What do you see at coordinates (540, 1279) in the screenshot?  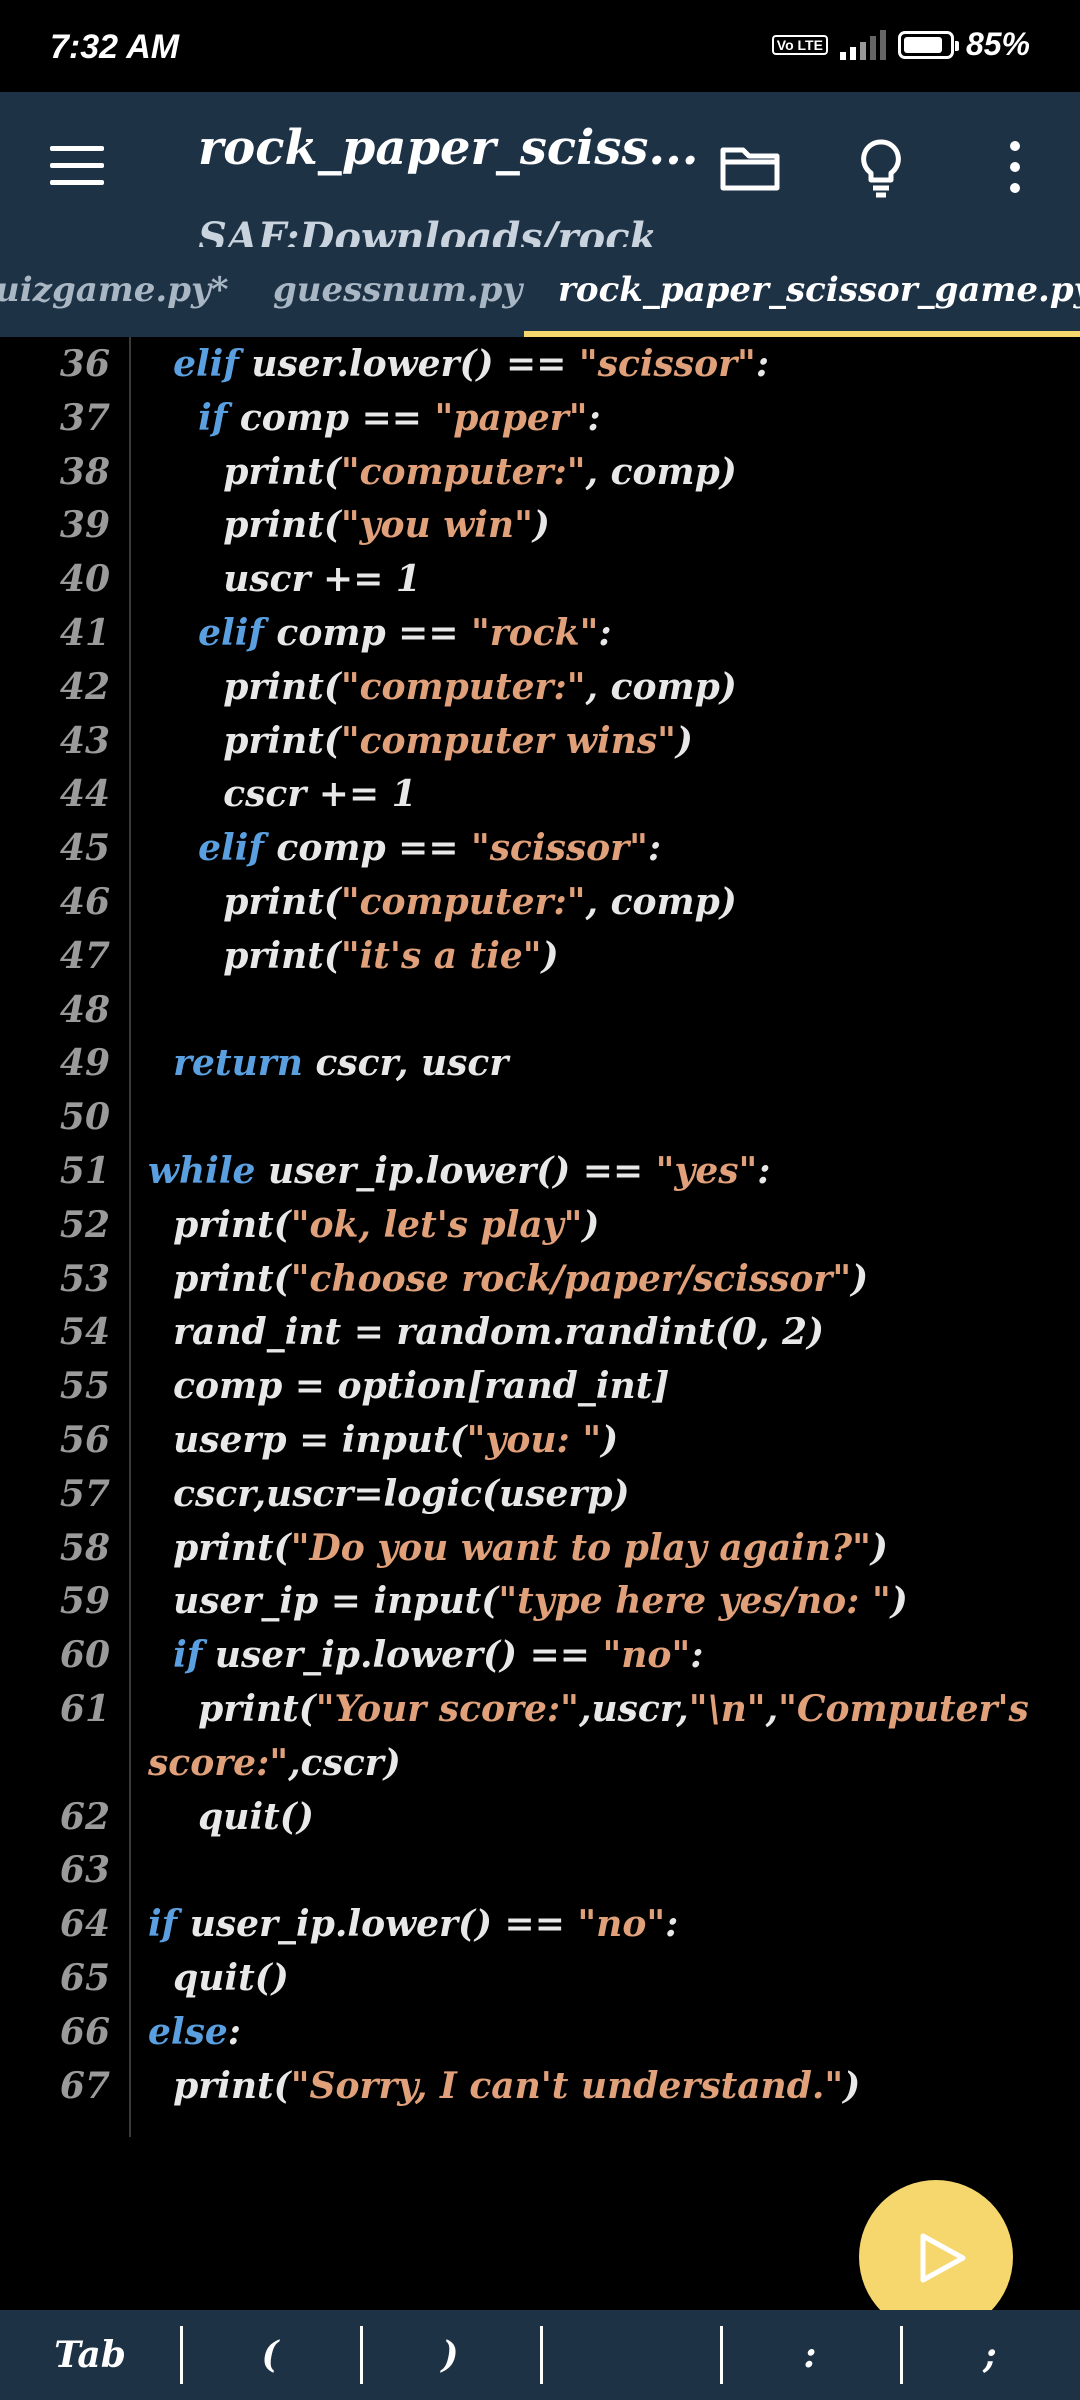 I see `code-line: 53 print("choose rock/paper/scissor")` at bounding box center [540, 1279].